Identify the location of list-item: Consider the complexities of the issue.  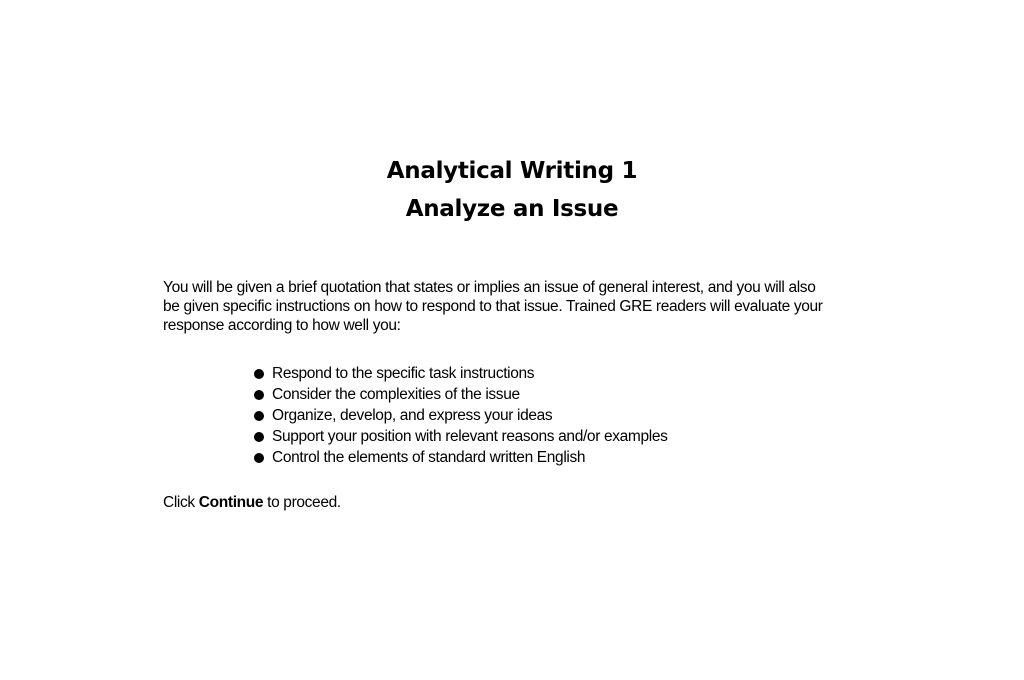
(461, 394).